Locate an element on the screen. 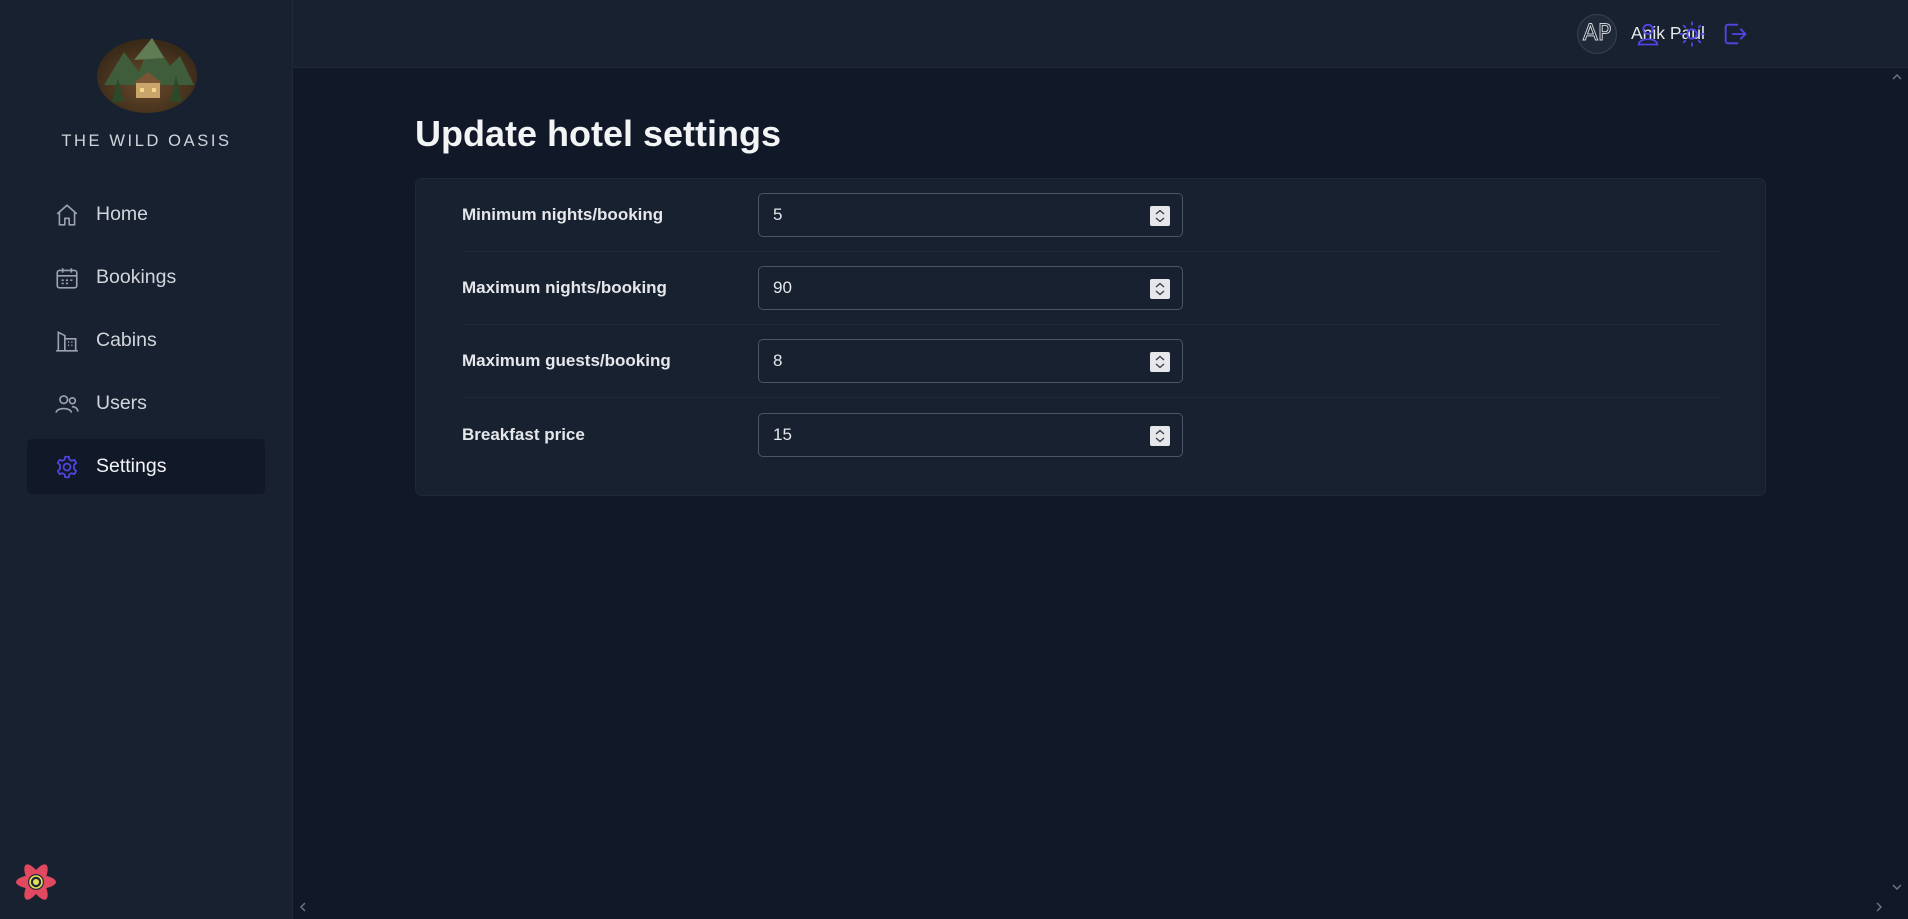 This screenshot has height=919, width=1908. field-label: Maximum nights/booking is located at coordinates (564, 287).